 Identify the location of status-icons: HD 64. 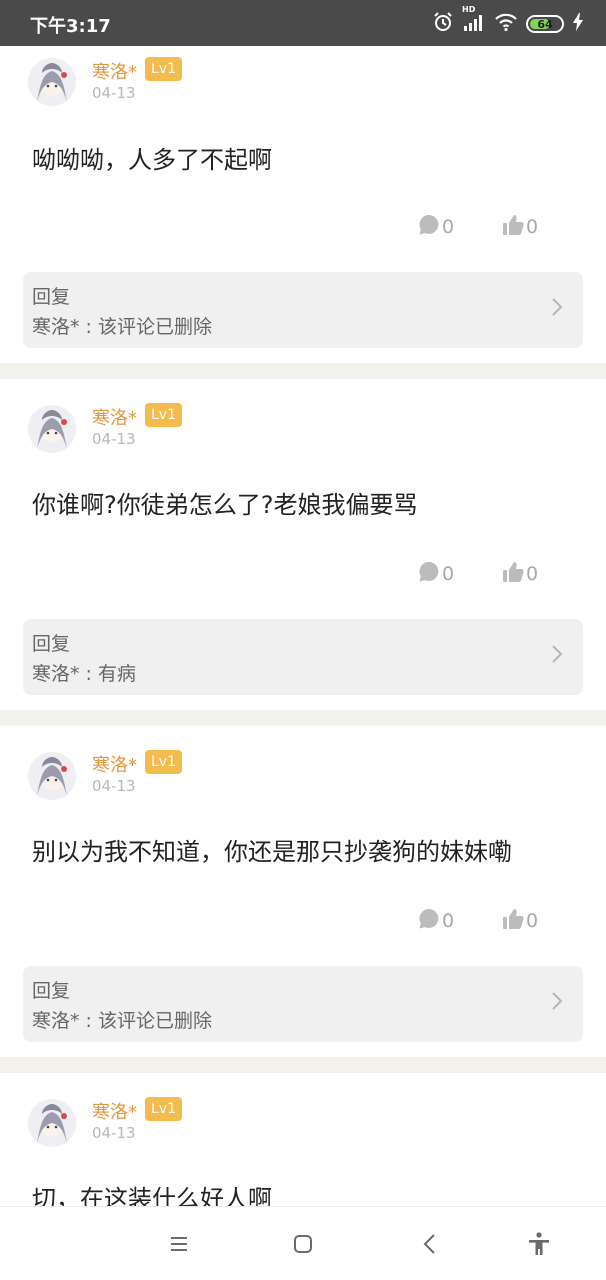
(508, 21).